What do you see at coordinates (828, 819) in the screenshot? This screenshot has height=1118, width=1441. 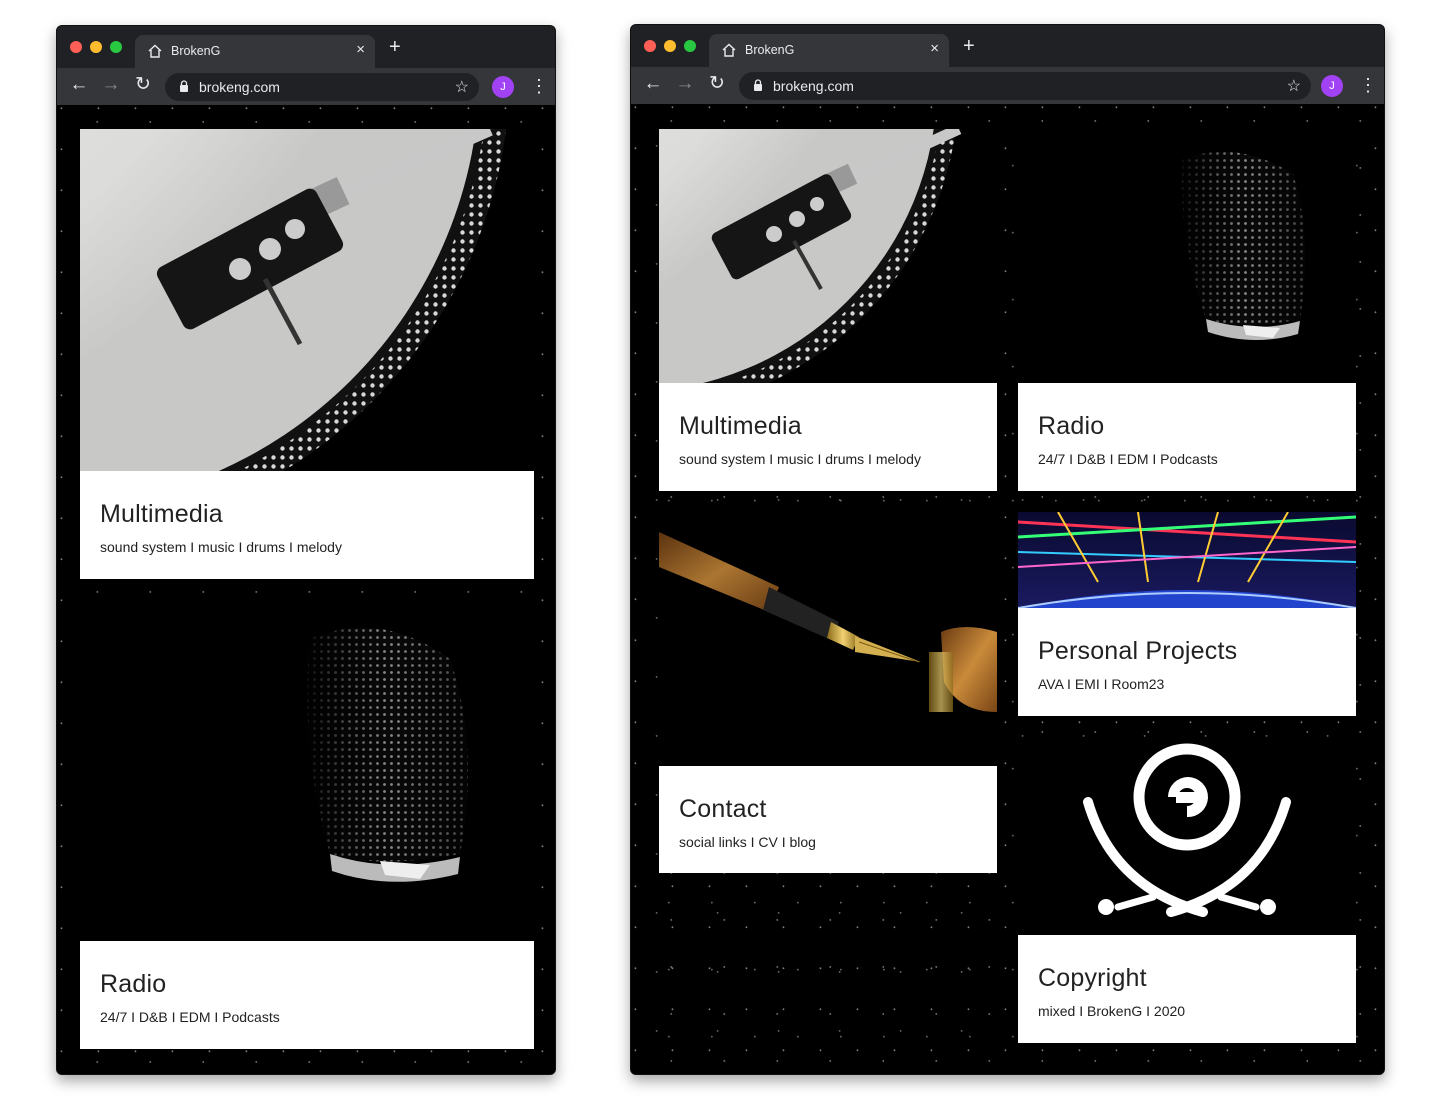 I see `card-caption: Contact social links I CV I blog` at bounding box center [828, 819].